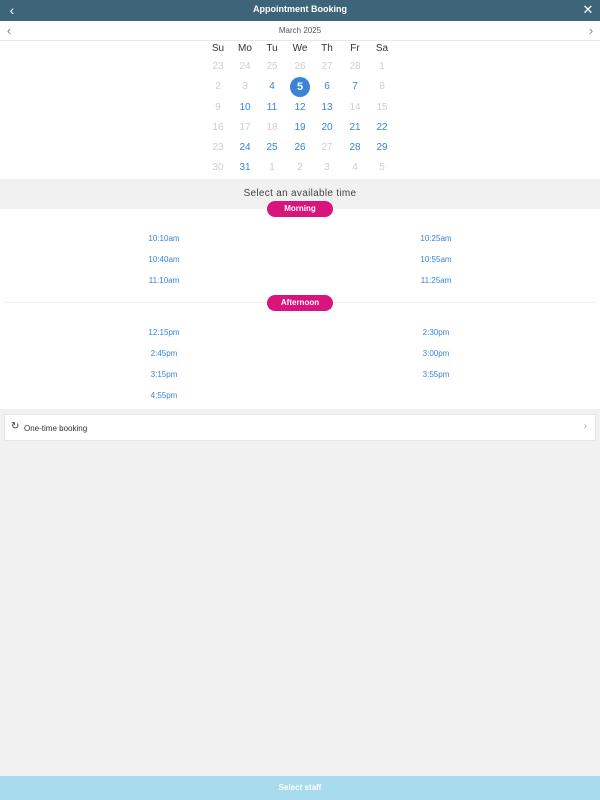 This screenshot has width=600, height=800. Describe the element at coordinates (245, 108) in the screenshot. I see `calendar-day: 10` at that location.